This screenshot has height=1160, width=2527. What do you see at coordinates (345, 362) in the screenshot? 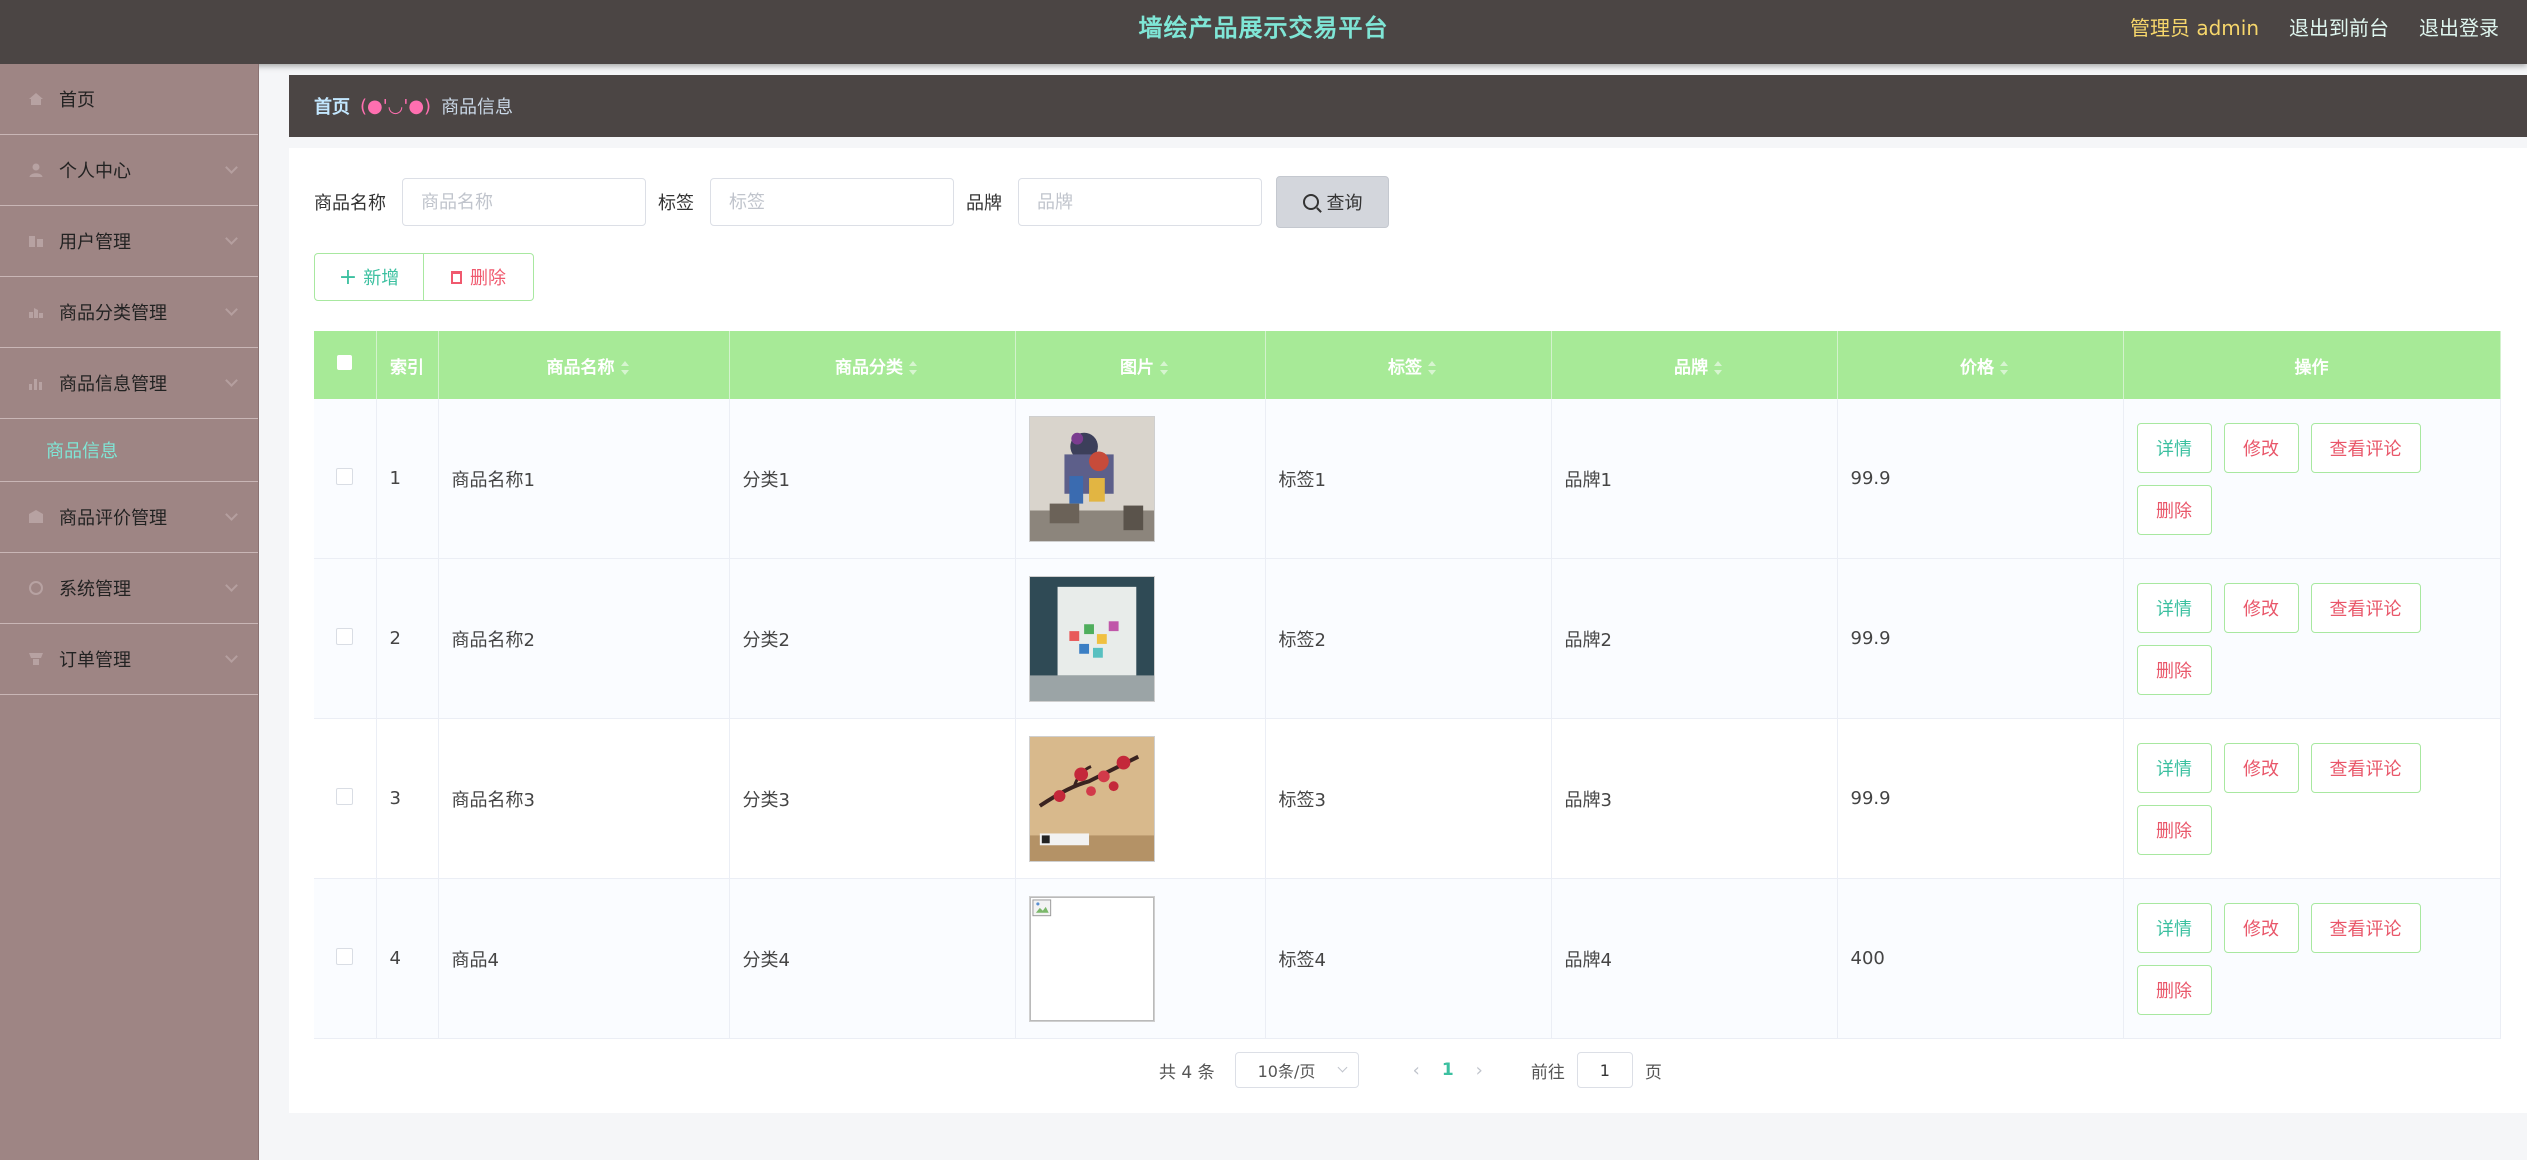
I see `select-all-checkbox` at bounding box center [345, 362].